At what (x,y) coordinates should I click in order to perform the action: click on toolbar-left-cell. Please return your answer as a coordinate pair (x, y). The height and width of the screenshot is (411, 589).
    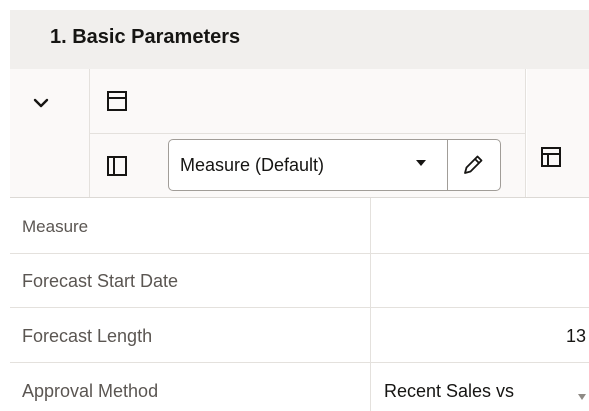
    Looking at the image, I should click on (50, 133).